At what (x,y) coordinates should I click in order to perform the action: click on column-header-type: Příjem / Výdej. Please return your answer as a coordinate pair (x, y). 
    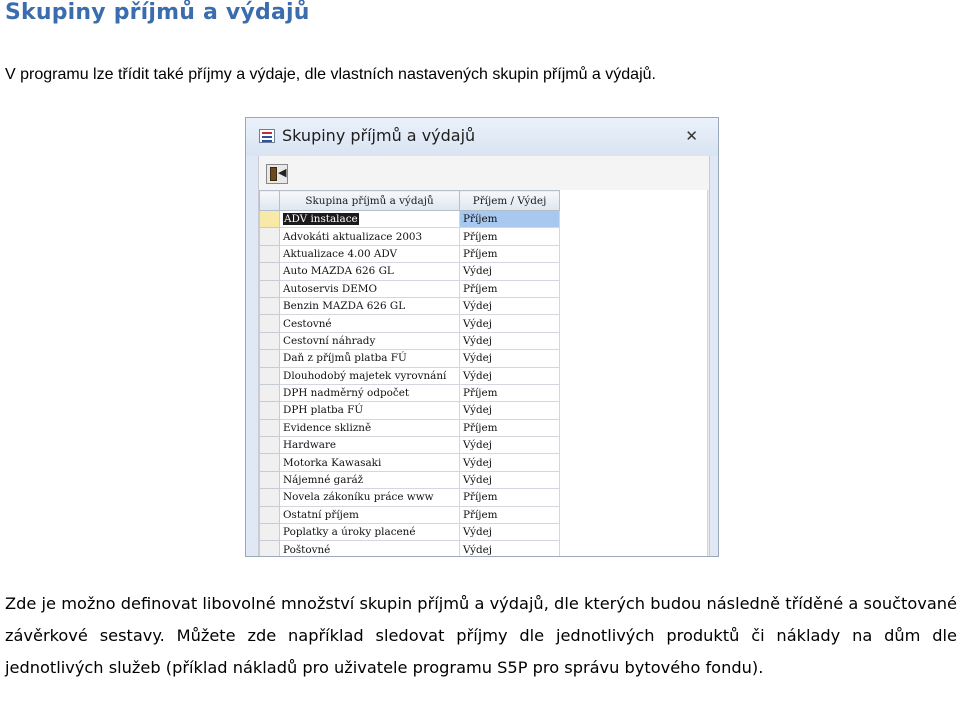
    Looking at the image, I should click on (509, 200).